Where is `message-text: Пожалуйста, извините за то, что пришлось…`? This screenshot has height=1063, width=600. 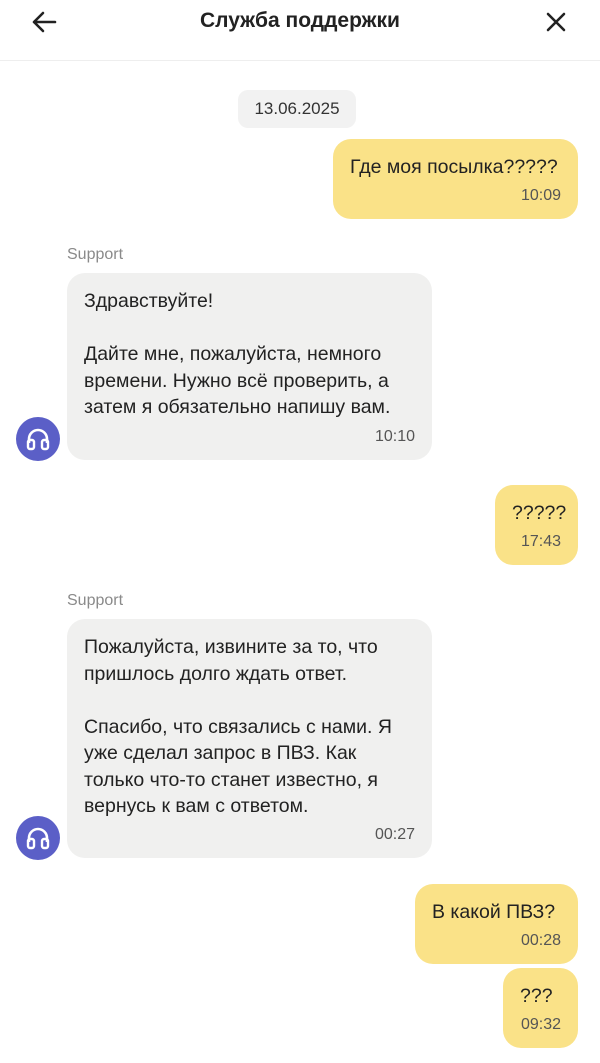
message-text: Пожалуйста, извините за то, что пришлось… is located at coordinates (238, 726).